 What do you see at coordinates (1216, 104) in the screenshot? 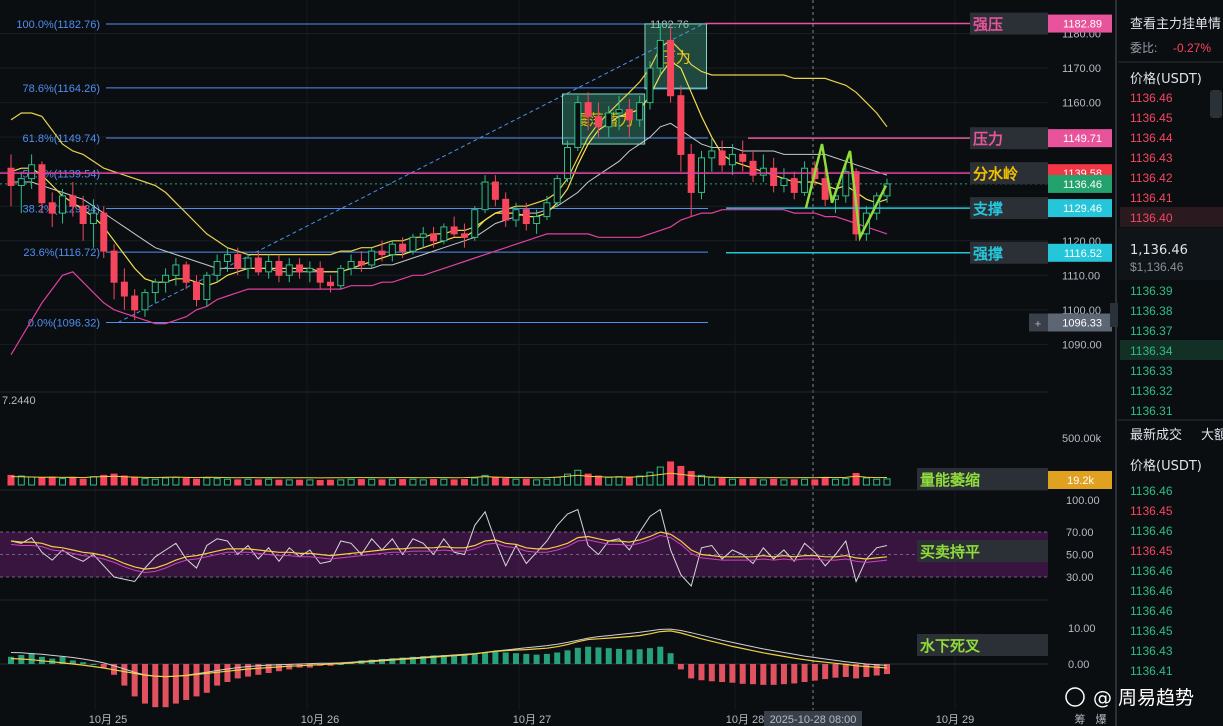
I see `scrollbar-thumb` at bounding box center [1216, 104].